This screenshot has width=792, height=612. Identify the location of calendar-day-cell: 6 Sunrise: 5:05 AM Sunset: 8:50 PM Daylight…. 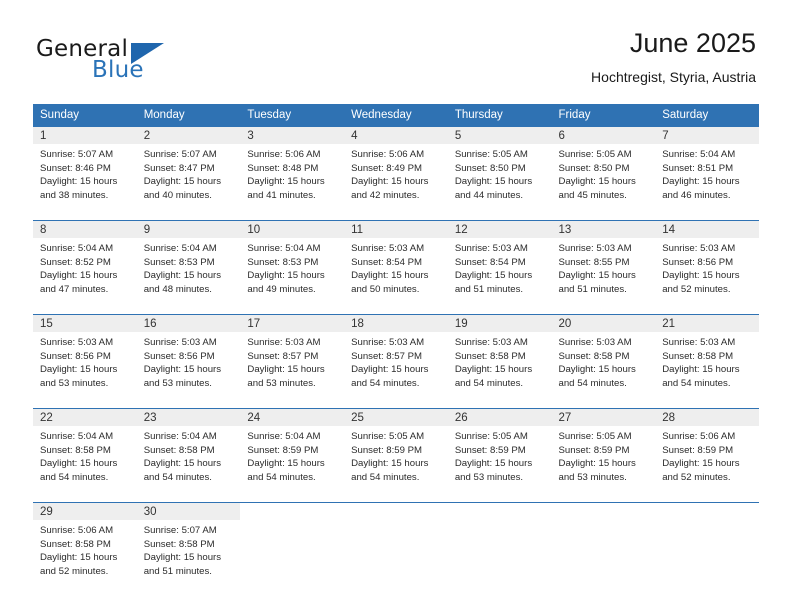
(603, 170).